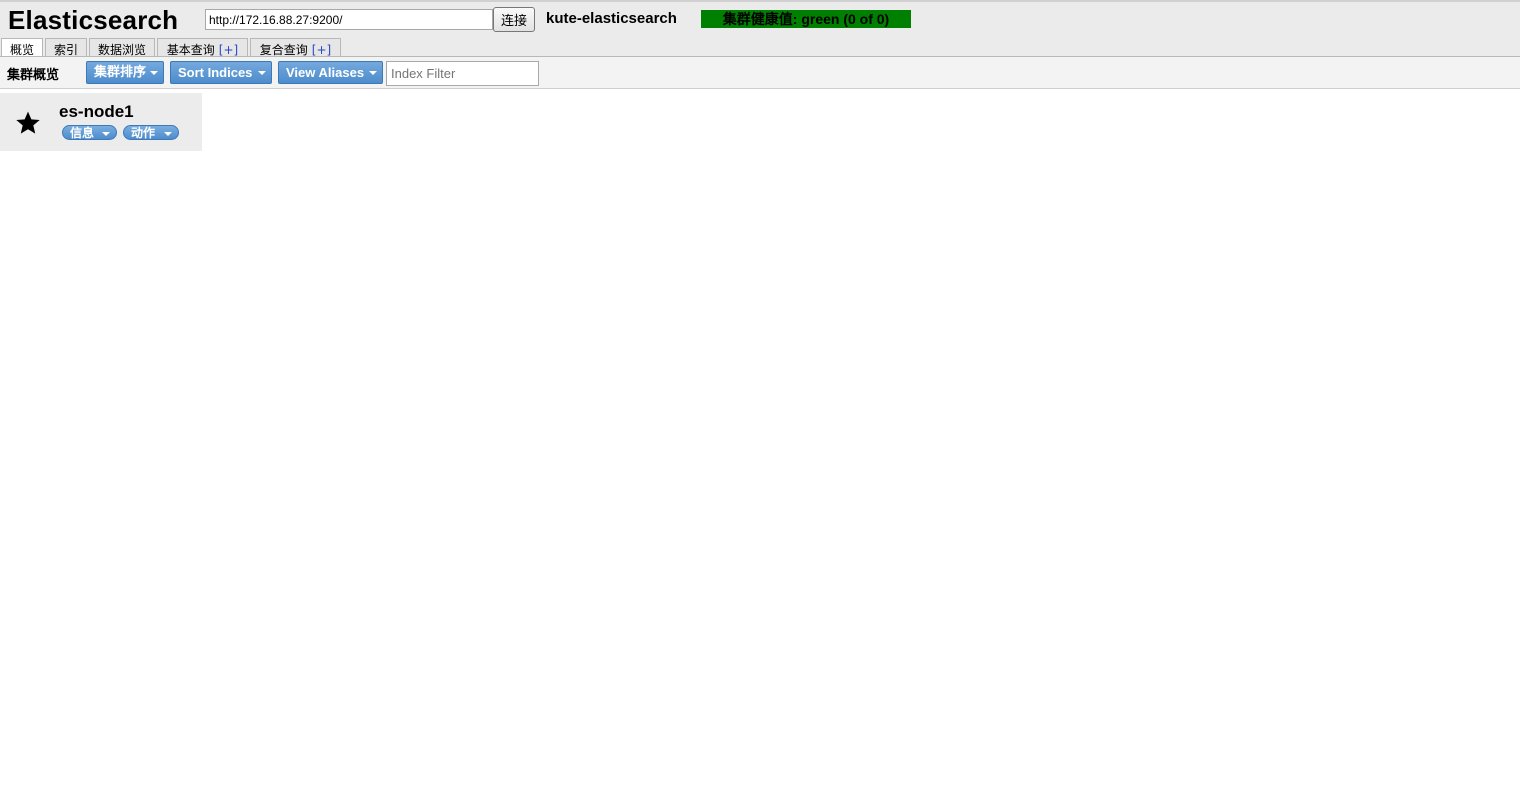 This screenshot has width=1520, height=788. I want to click on toolbar-title: 集群概览, so click(33, 75).